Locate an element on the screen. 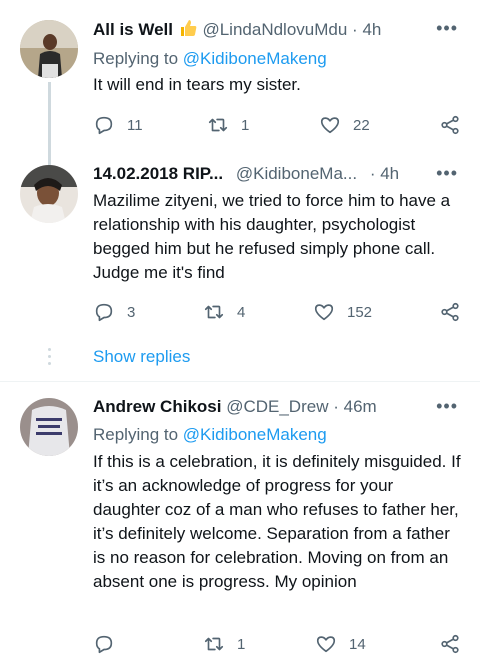 The height and width of the screenshot is (666, 480). reply-button is located at coordinates (104, 644).